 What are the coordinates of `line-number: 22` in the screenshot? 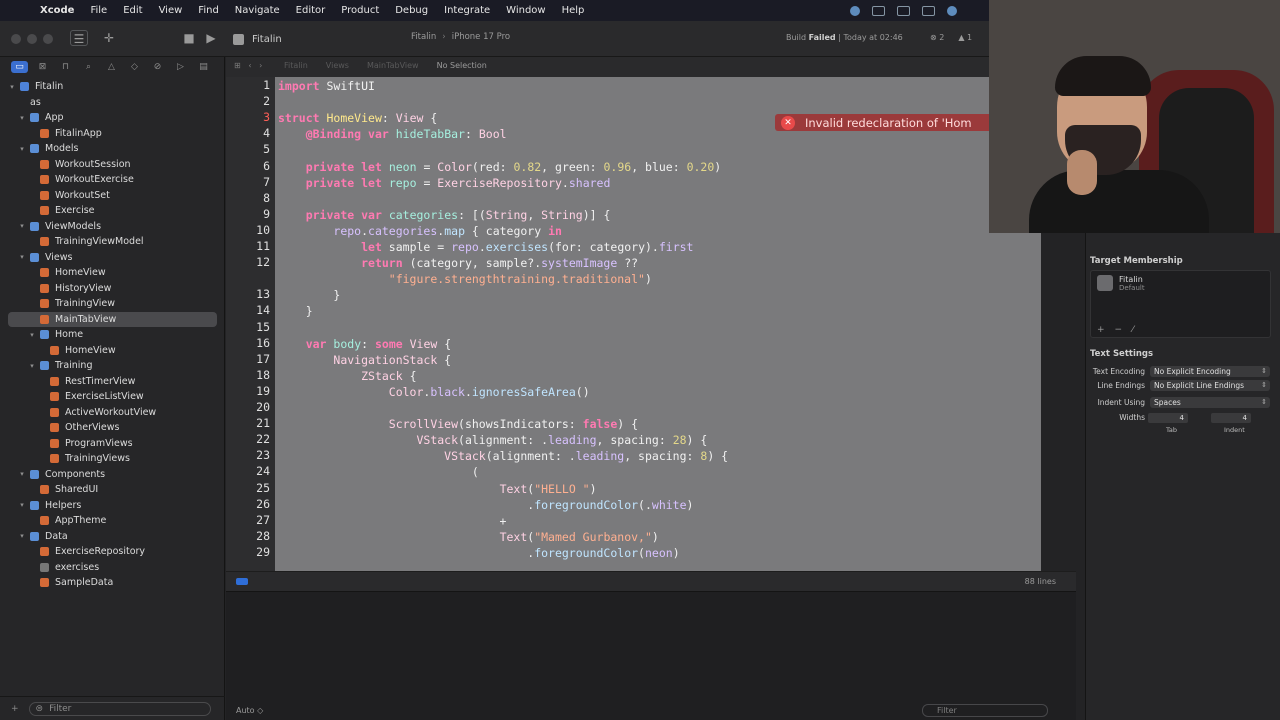 It's located at (250, 439).